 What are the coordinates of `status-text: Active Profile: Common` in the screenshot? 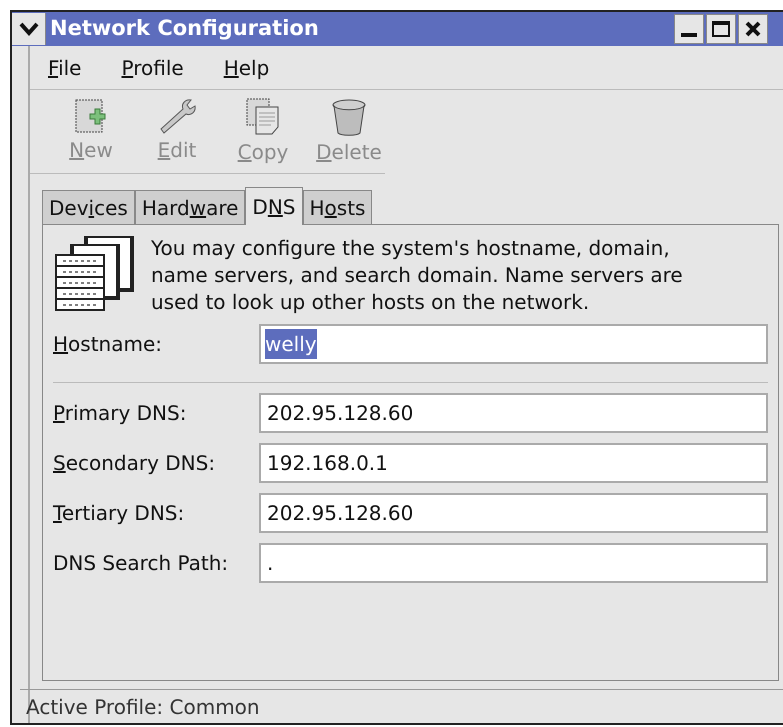 It's located at (143, 707).